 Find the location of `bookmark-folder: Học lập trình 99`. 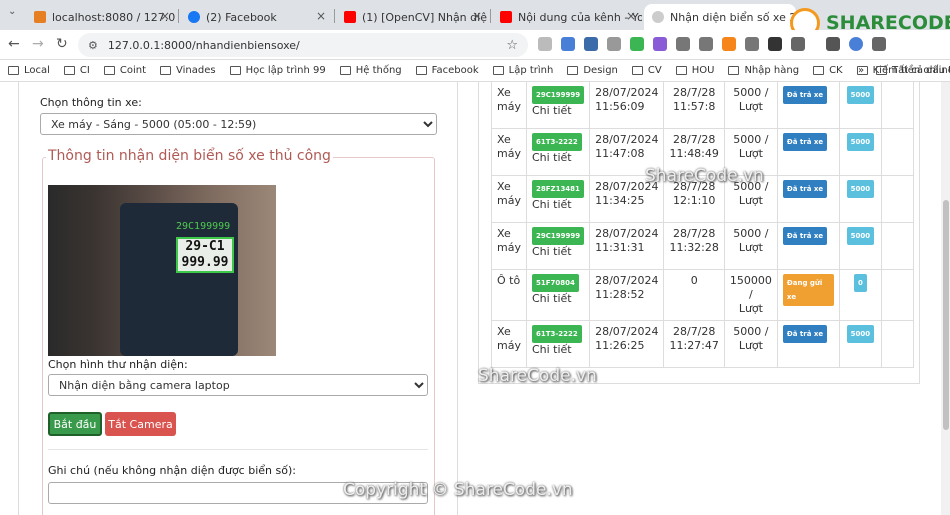

bookmark-folder: Học lập trình 99 is located at coordinates (277, 70).